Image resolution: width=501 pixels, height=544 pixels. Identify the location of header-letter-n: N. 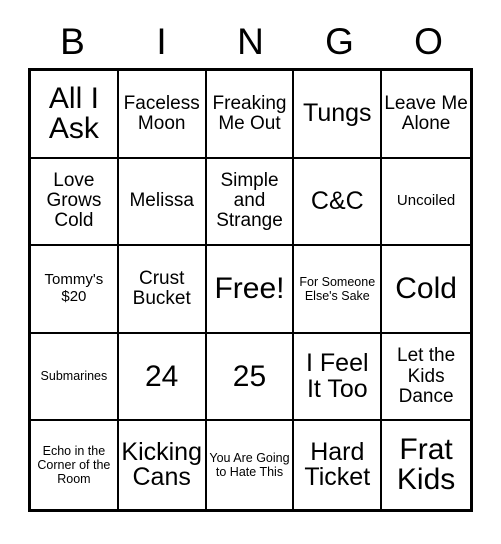
(250, 41).